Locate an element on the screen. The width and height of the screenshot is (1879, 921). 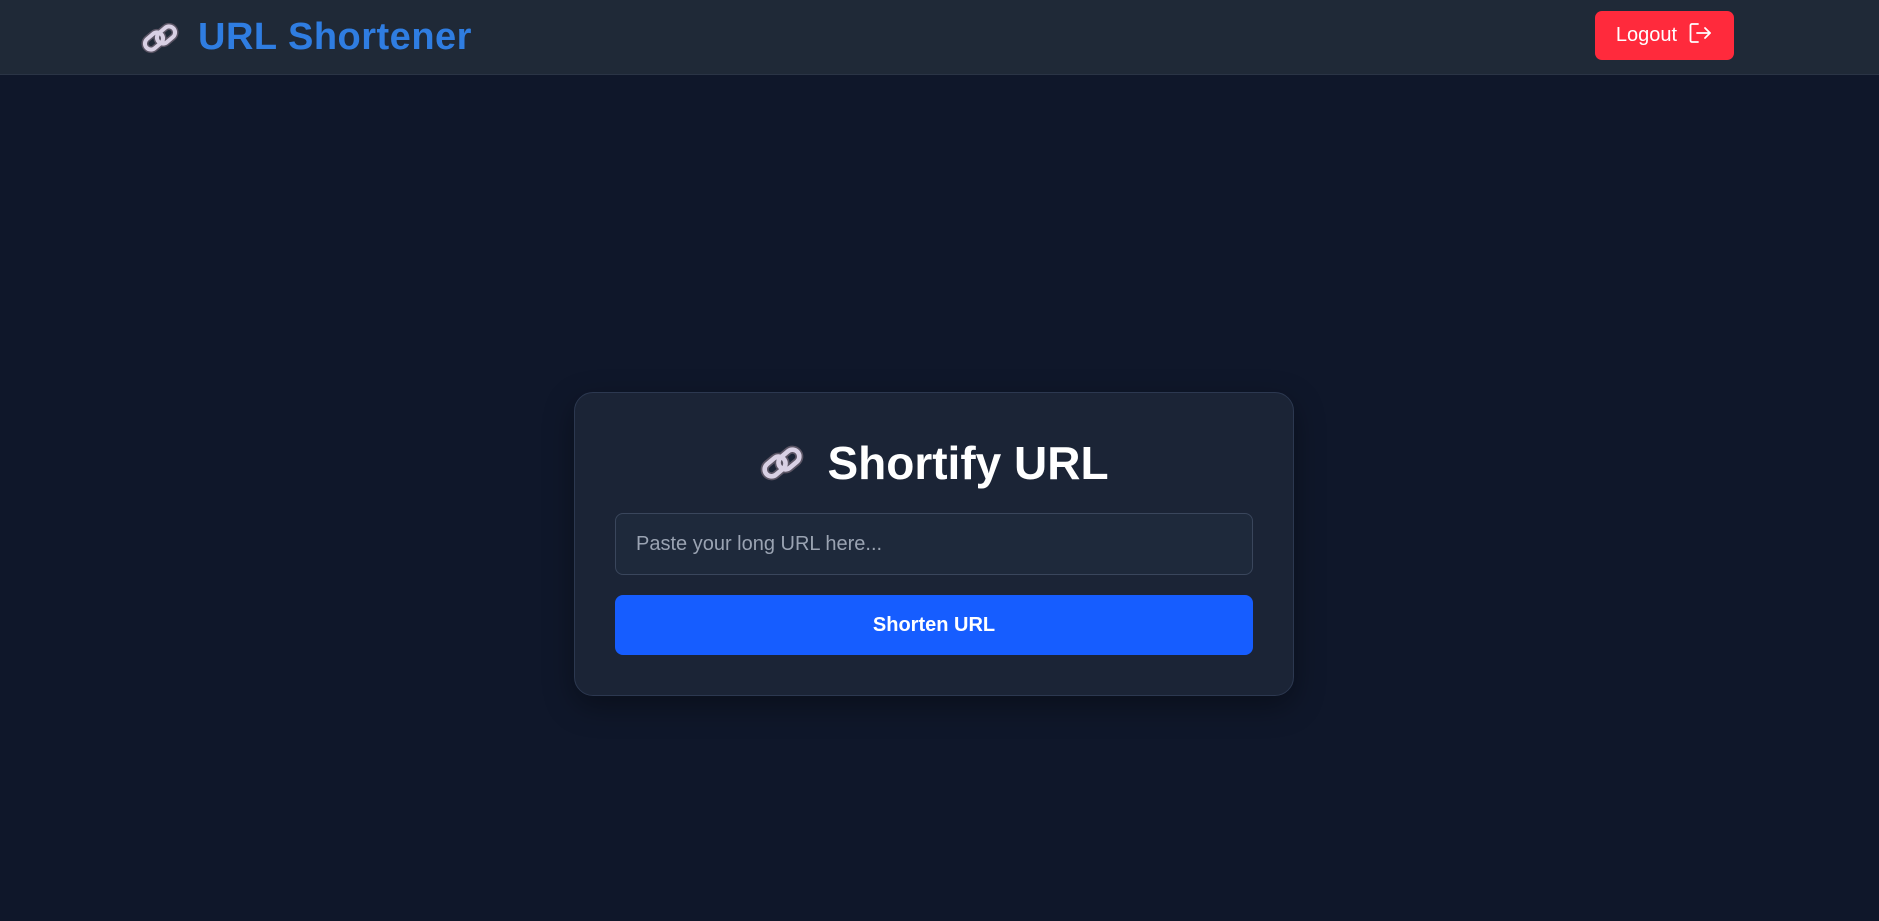
logout-label: Logout is located at coordinates (1646, 35).